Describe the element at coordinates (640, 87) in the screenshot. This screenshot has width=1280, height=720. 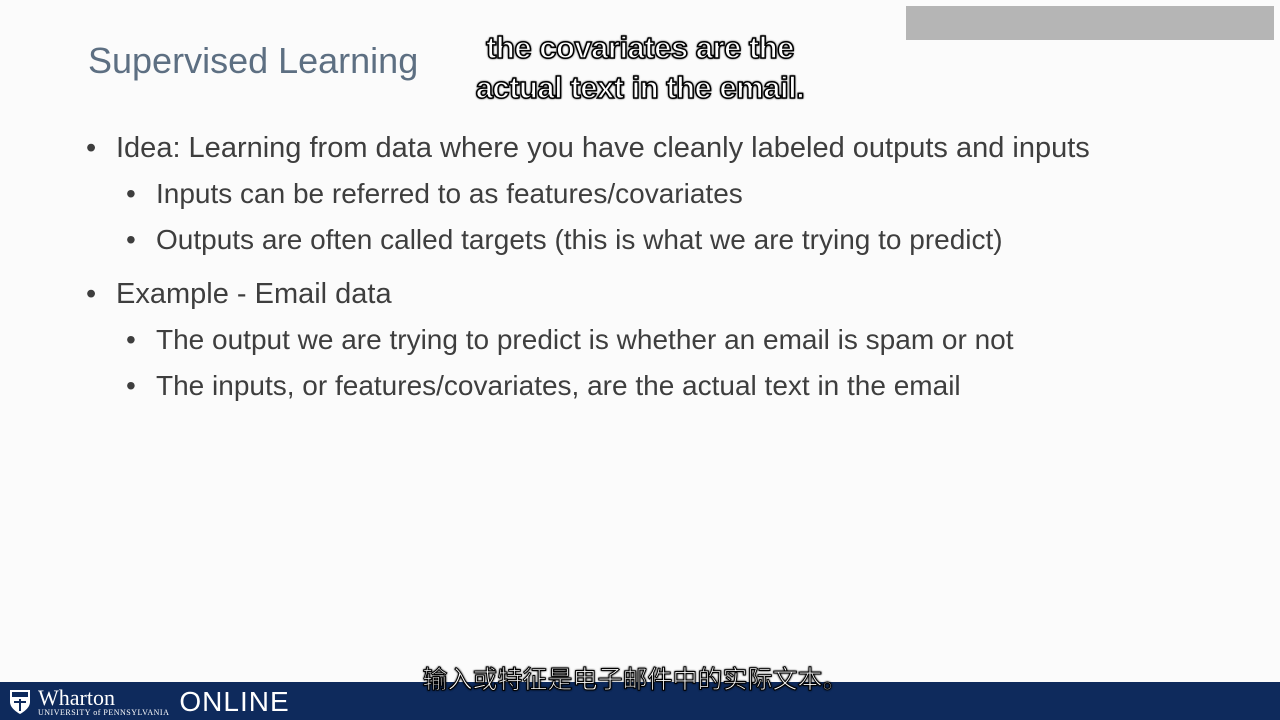
I see `caption-line-2: actual text in the email.` at that location.